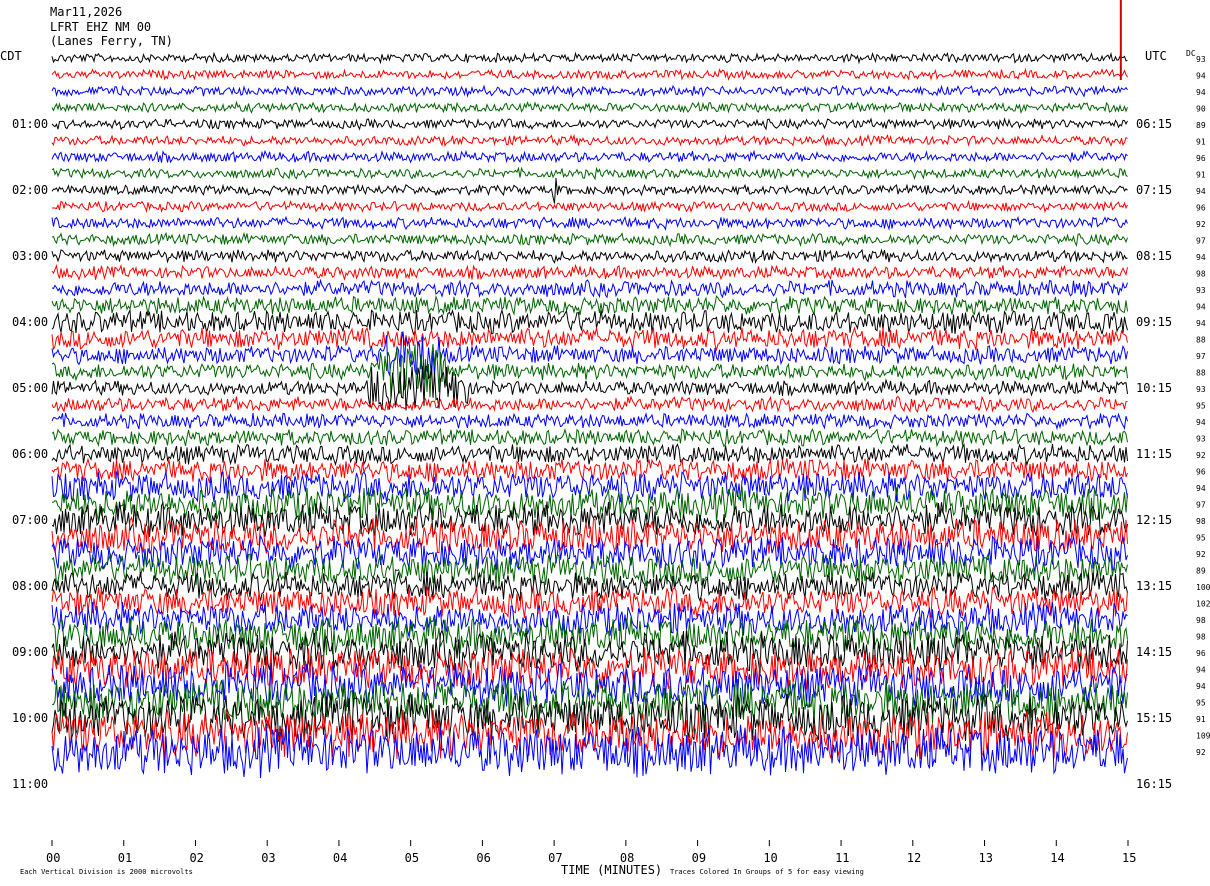 This screenshot has height=886, width=1210. Describe the element at coordinates (1154, 124) in the screenshot. I see `right-tick-label-0: 06:15` at that location.